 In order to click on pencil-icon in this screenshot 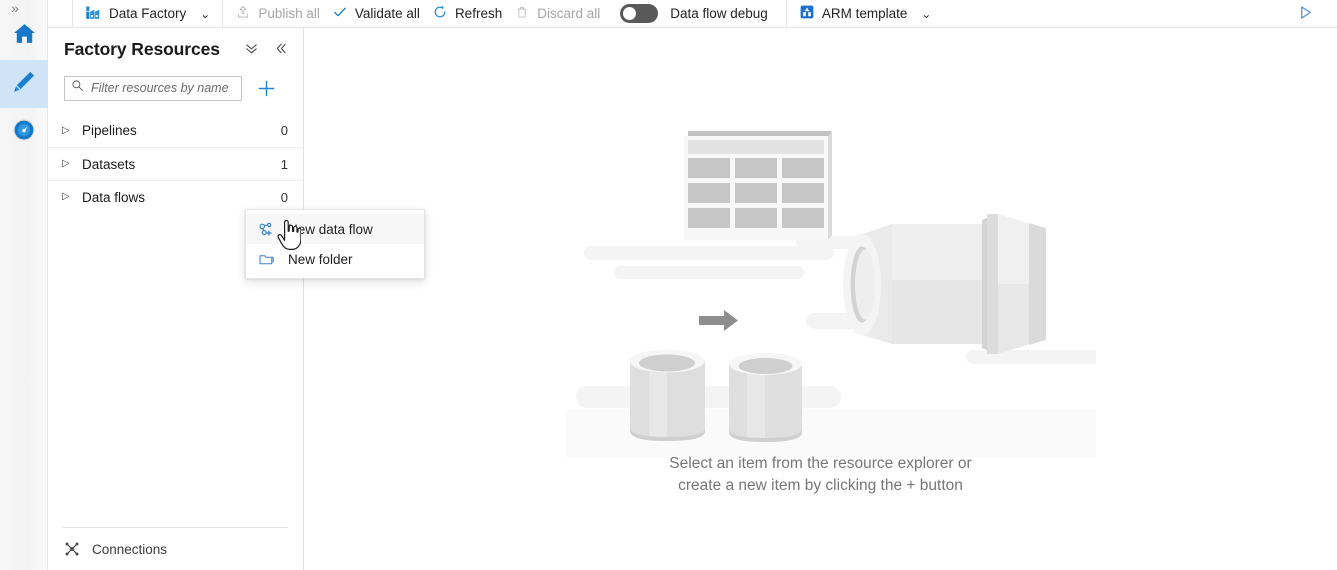, I will do `click(24, 84)`.